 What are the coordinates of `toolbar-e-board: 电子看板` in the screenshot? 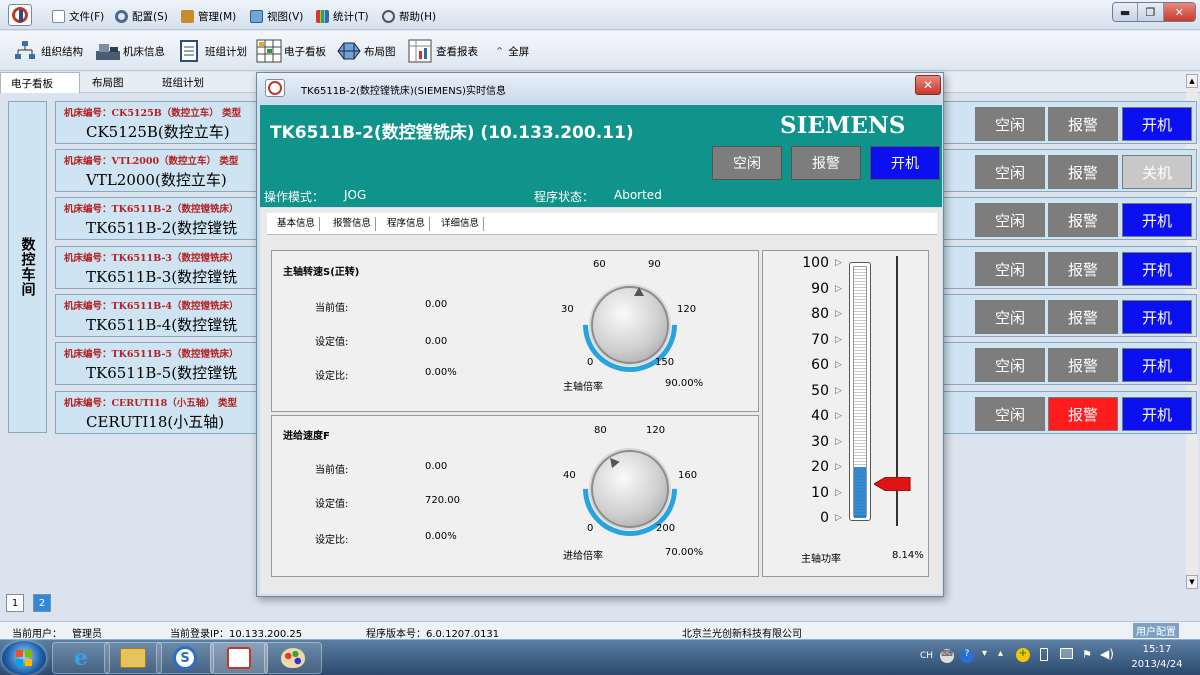 It's located at (291, 51).